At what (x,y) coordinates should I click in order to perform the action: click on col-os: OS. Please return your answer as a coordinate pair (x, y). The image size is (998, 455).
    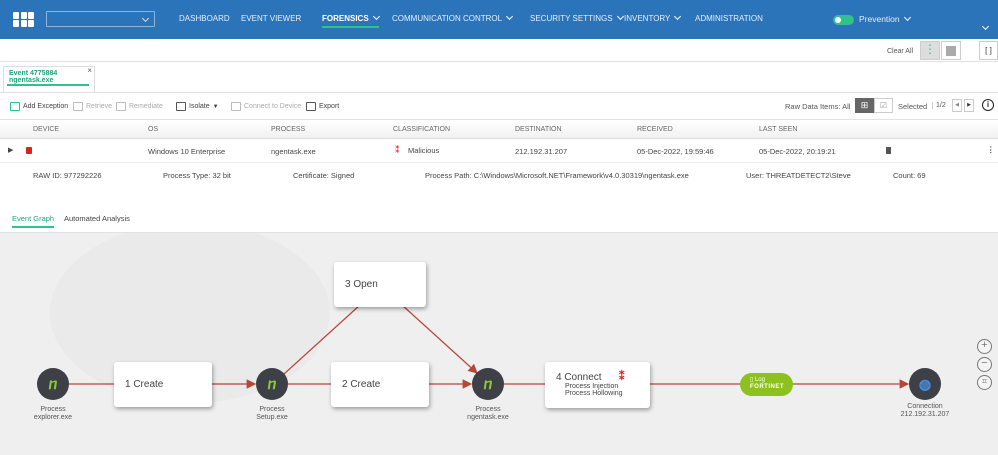
    Looking at the image, I should click on (153, 129).